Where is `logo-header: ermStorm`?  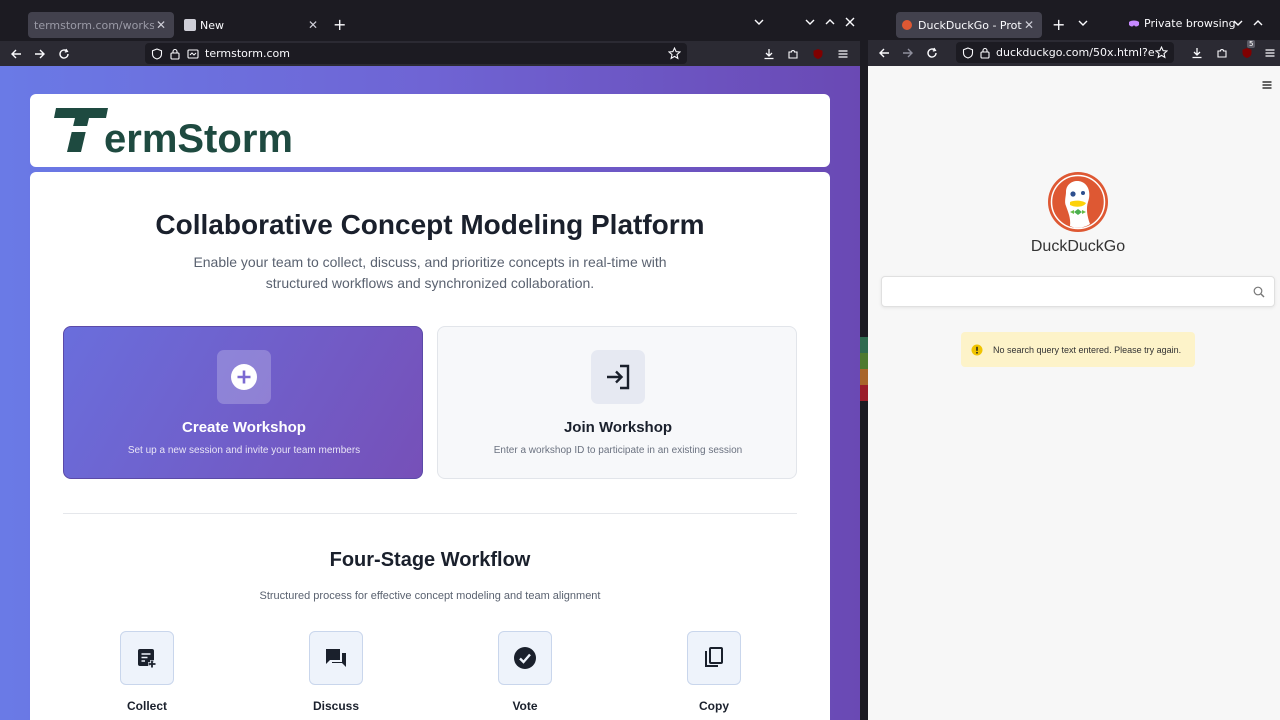 logo-header: ermStorm is located at coordinates (430, 130).